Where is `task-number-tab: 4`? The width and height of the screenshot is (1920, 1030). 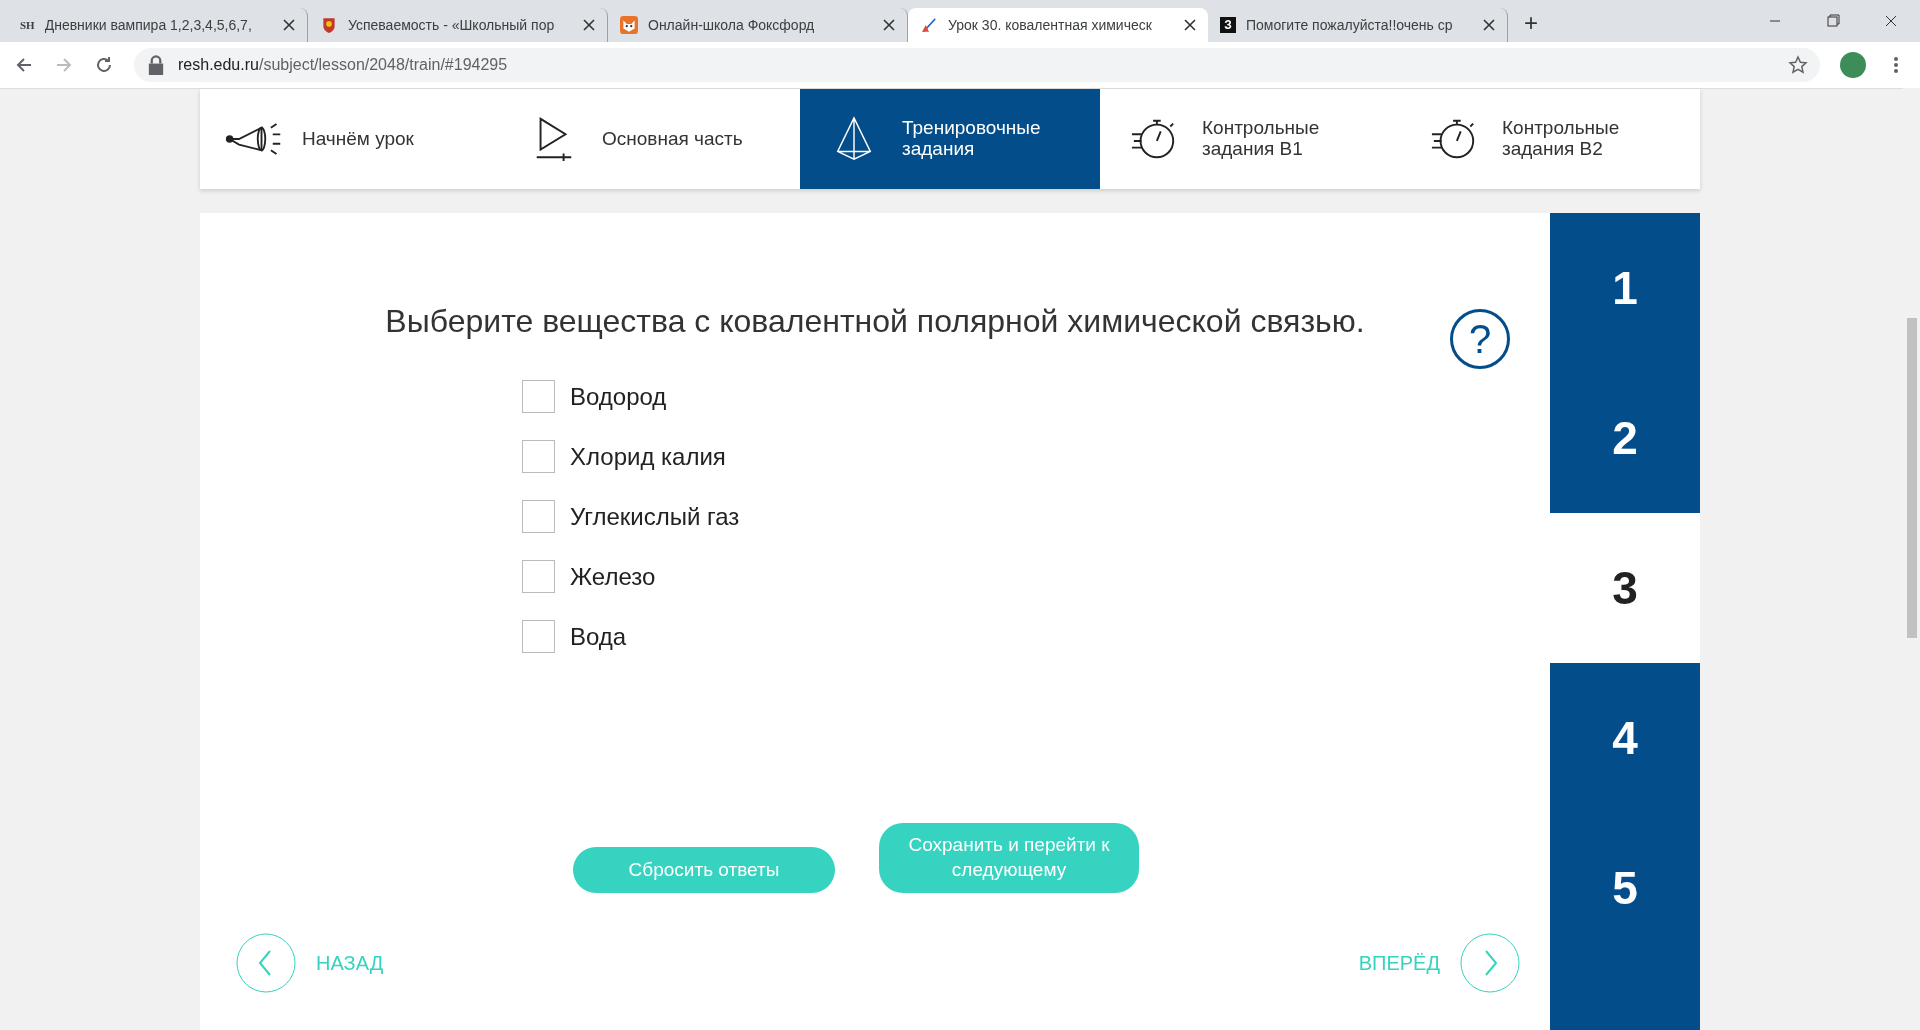 task-number-tab: 4 is located at coordinates (1625, 738).